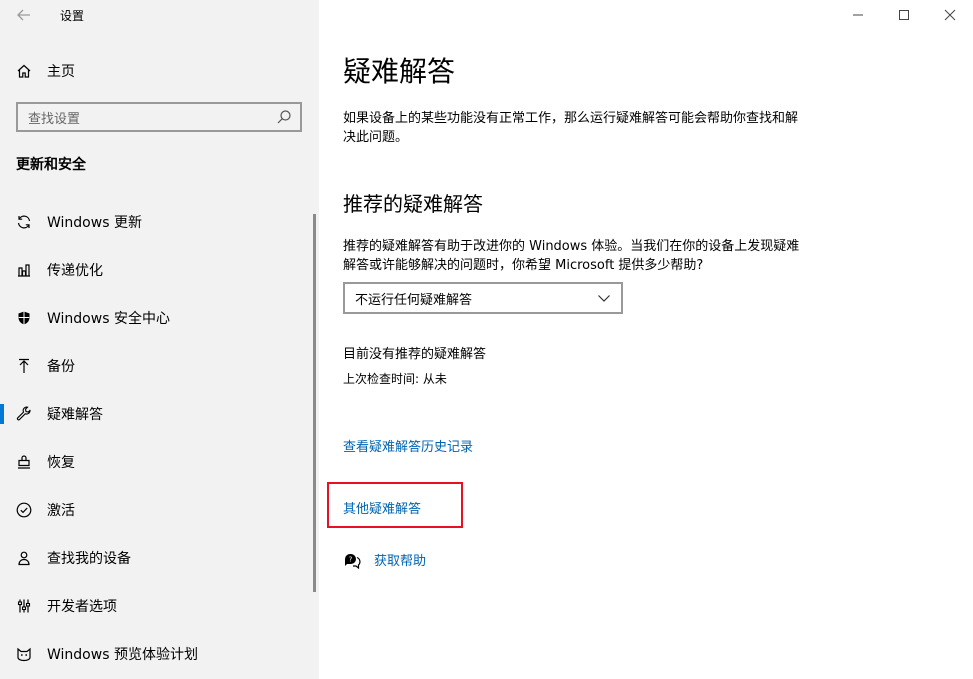 The width and height of the screenshot is (973, 679). I want to click on no-recommended-text: 目前没有推荐的疑难解答, so click(415, 354).